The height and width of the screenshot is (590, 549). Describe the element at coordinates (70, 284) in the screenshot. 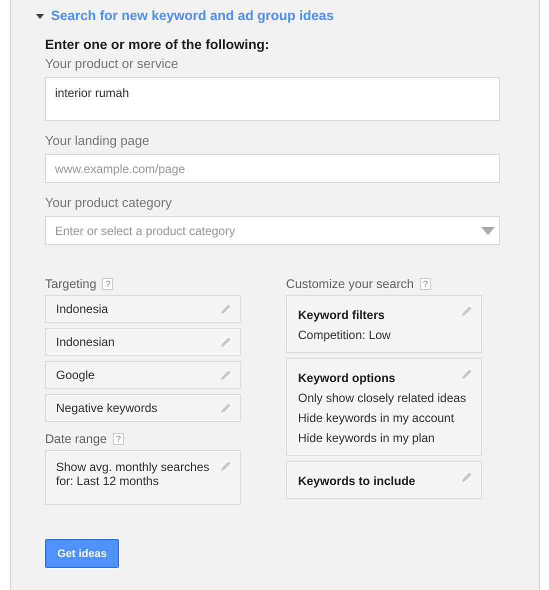

I see `targeting-label: Targeting` at that location.